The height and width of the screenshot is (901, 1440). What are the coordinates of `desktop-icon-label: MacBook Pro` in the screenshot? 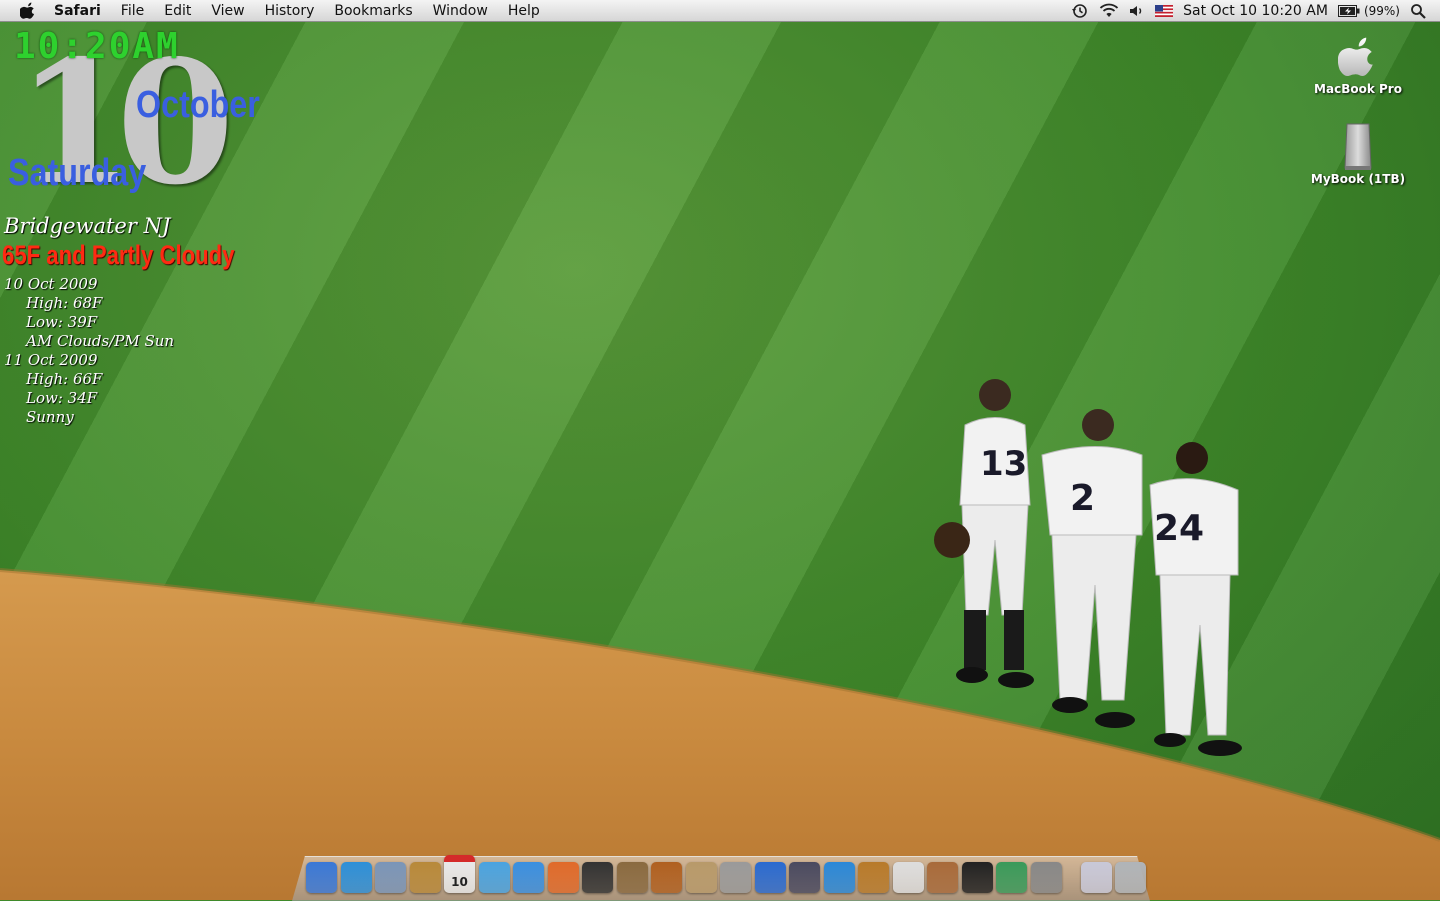 It's located at (1358, 89).